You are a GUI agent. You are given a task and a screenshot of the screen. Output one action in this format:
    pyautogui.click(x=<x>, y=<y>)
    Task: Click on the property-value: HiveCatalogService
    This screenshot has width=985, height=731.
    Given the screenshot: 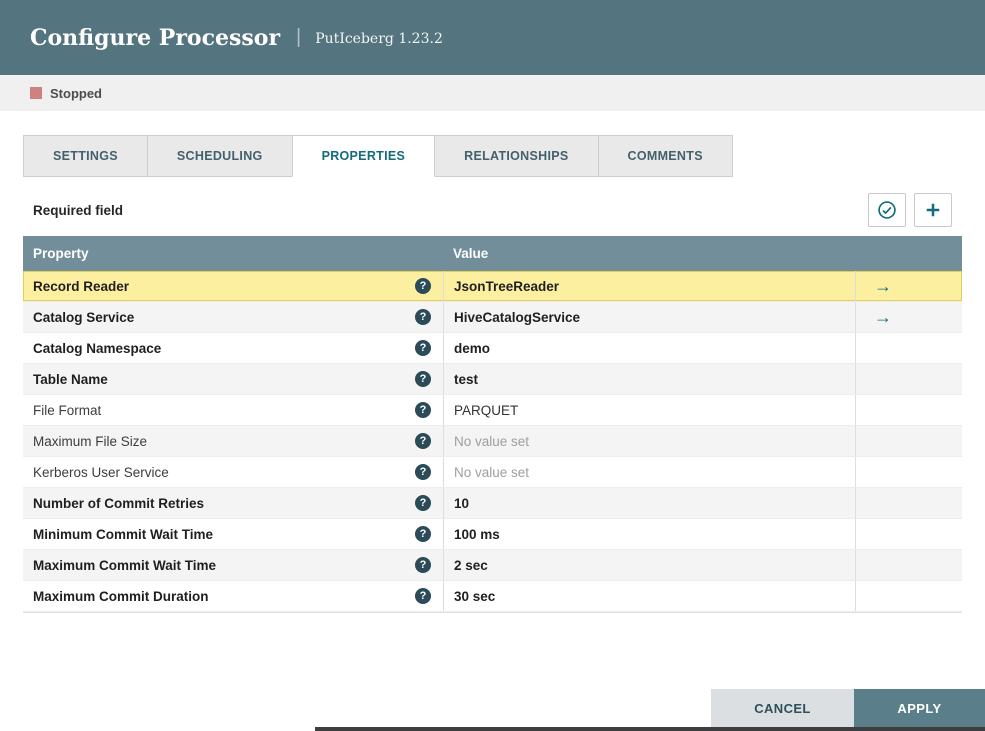 What is the action you would take?
    pyautogui.click(x=517, y=317)
    